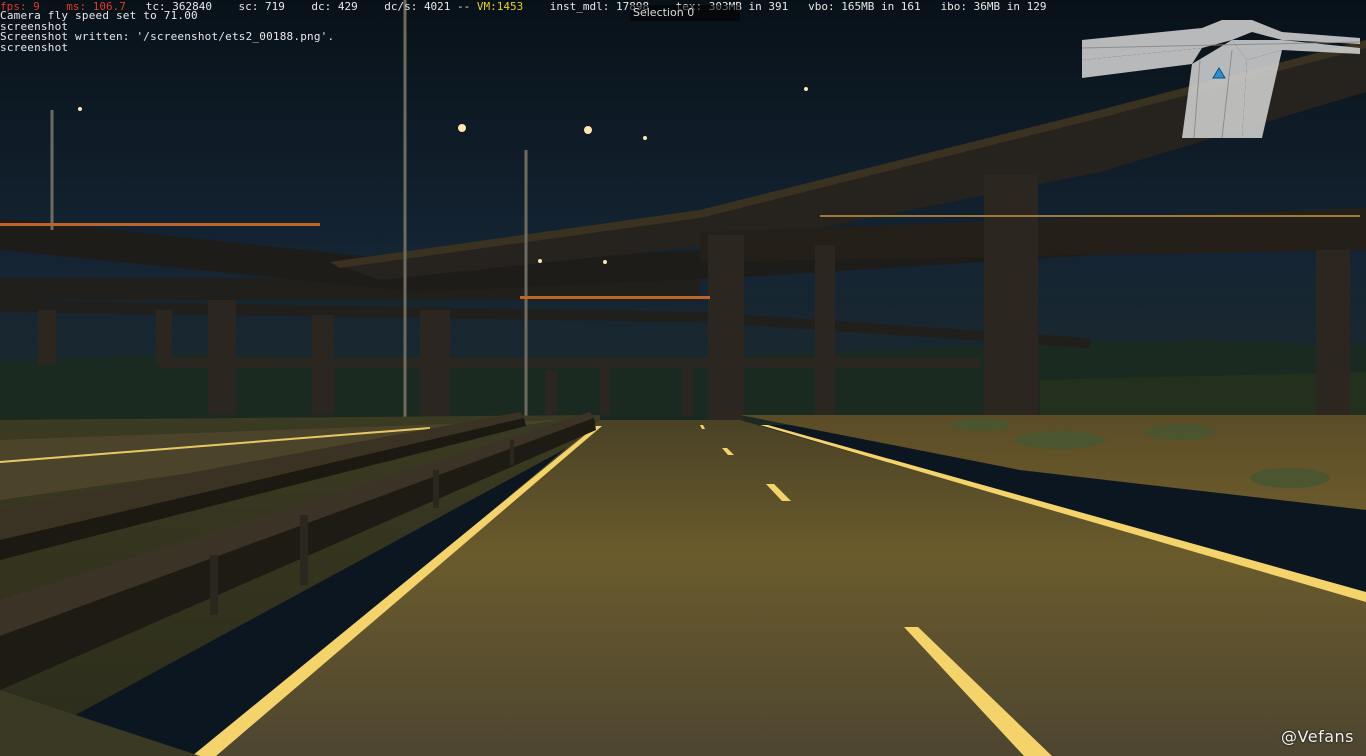  What do you see at coordinates (427, 6) in the screenshot?
I see `dcs-stat: dc/s: 4021 --` at bounding box center [427, 6].